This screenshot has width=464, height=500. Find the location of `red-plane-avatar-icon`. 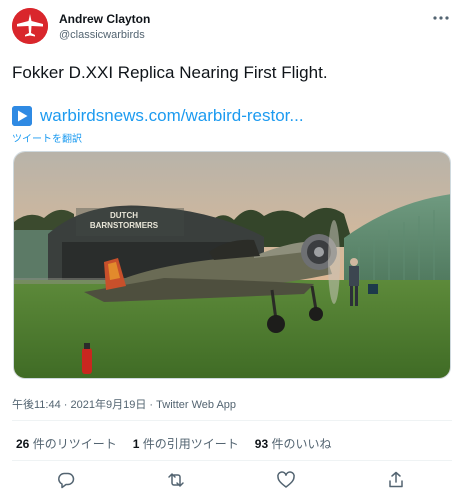

red-plane-avatar-icon is located at coordinates (30, 26).